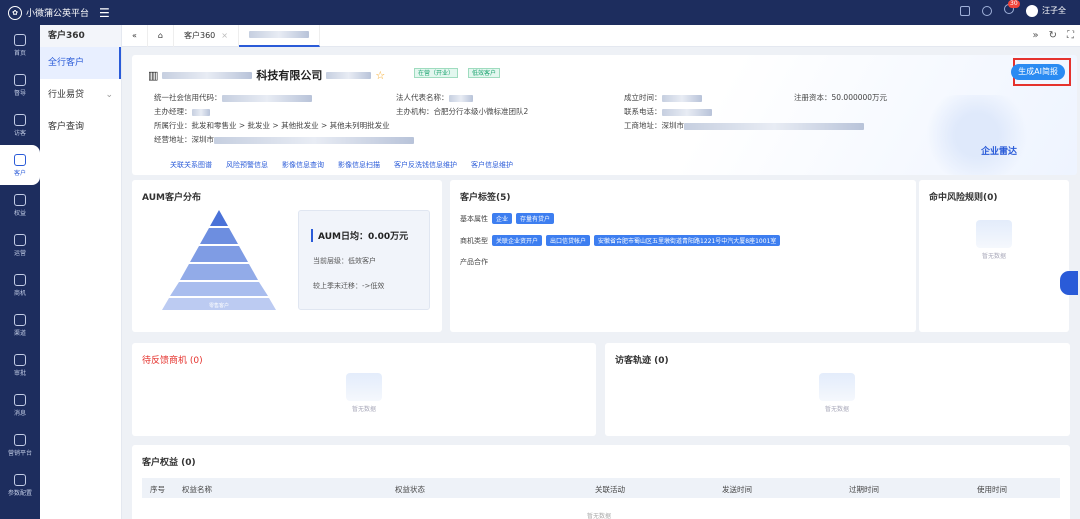 The width and height of the screenshot is (1080, 519). I want to click on marketing-icon, so click(20, 439).